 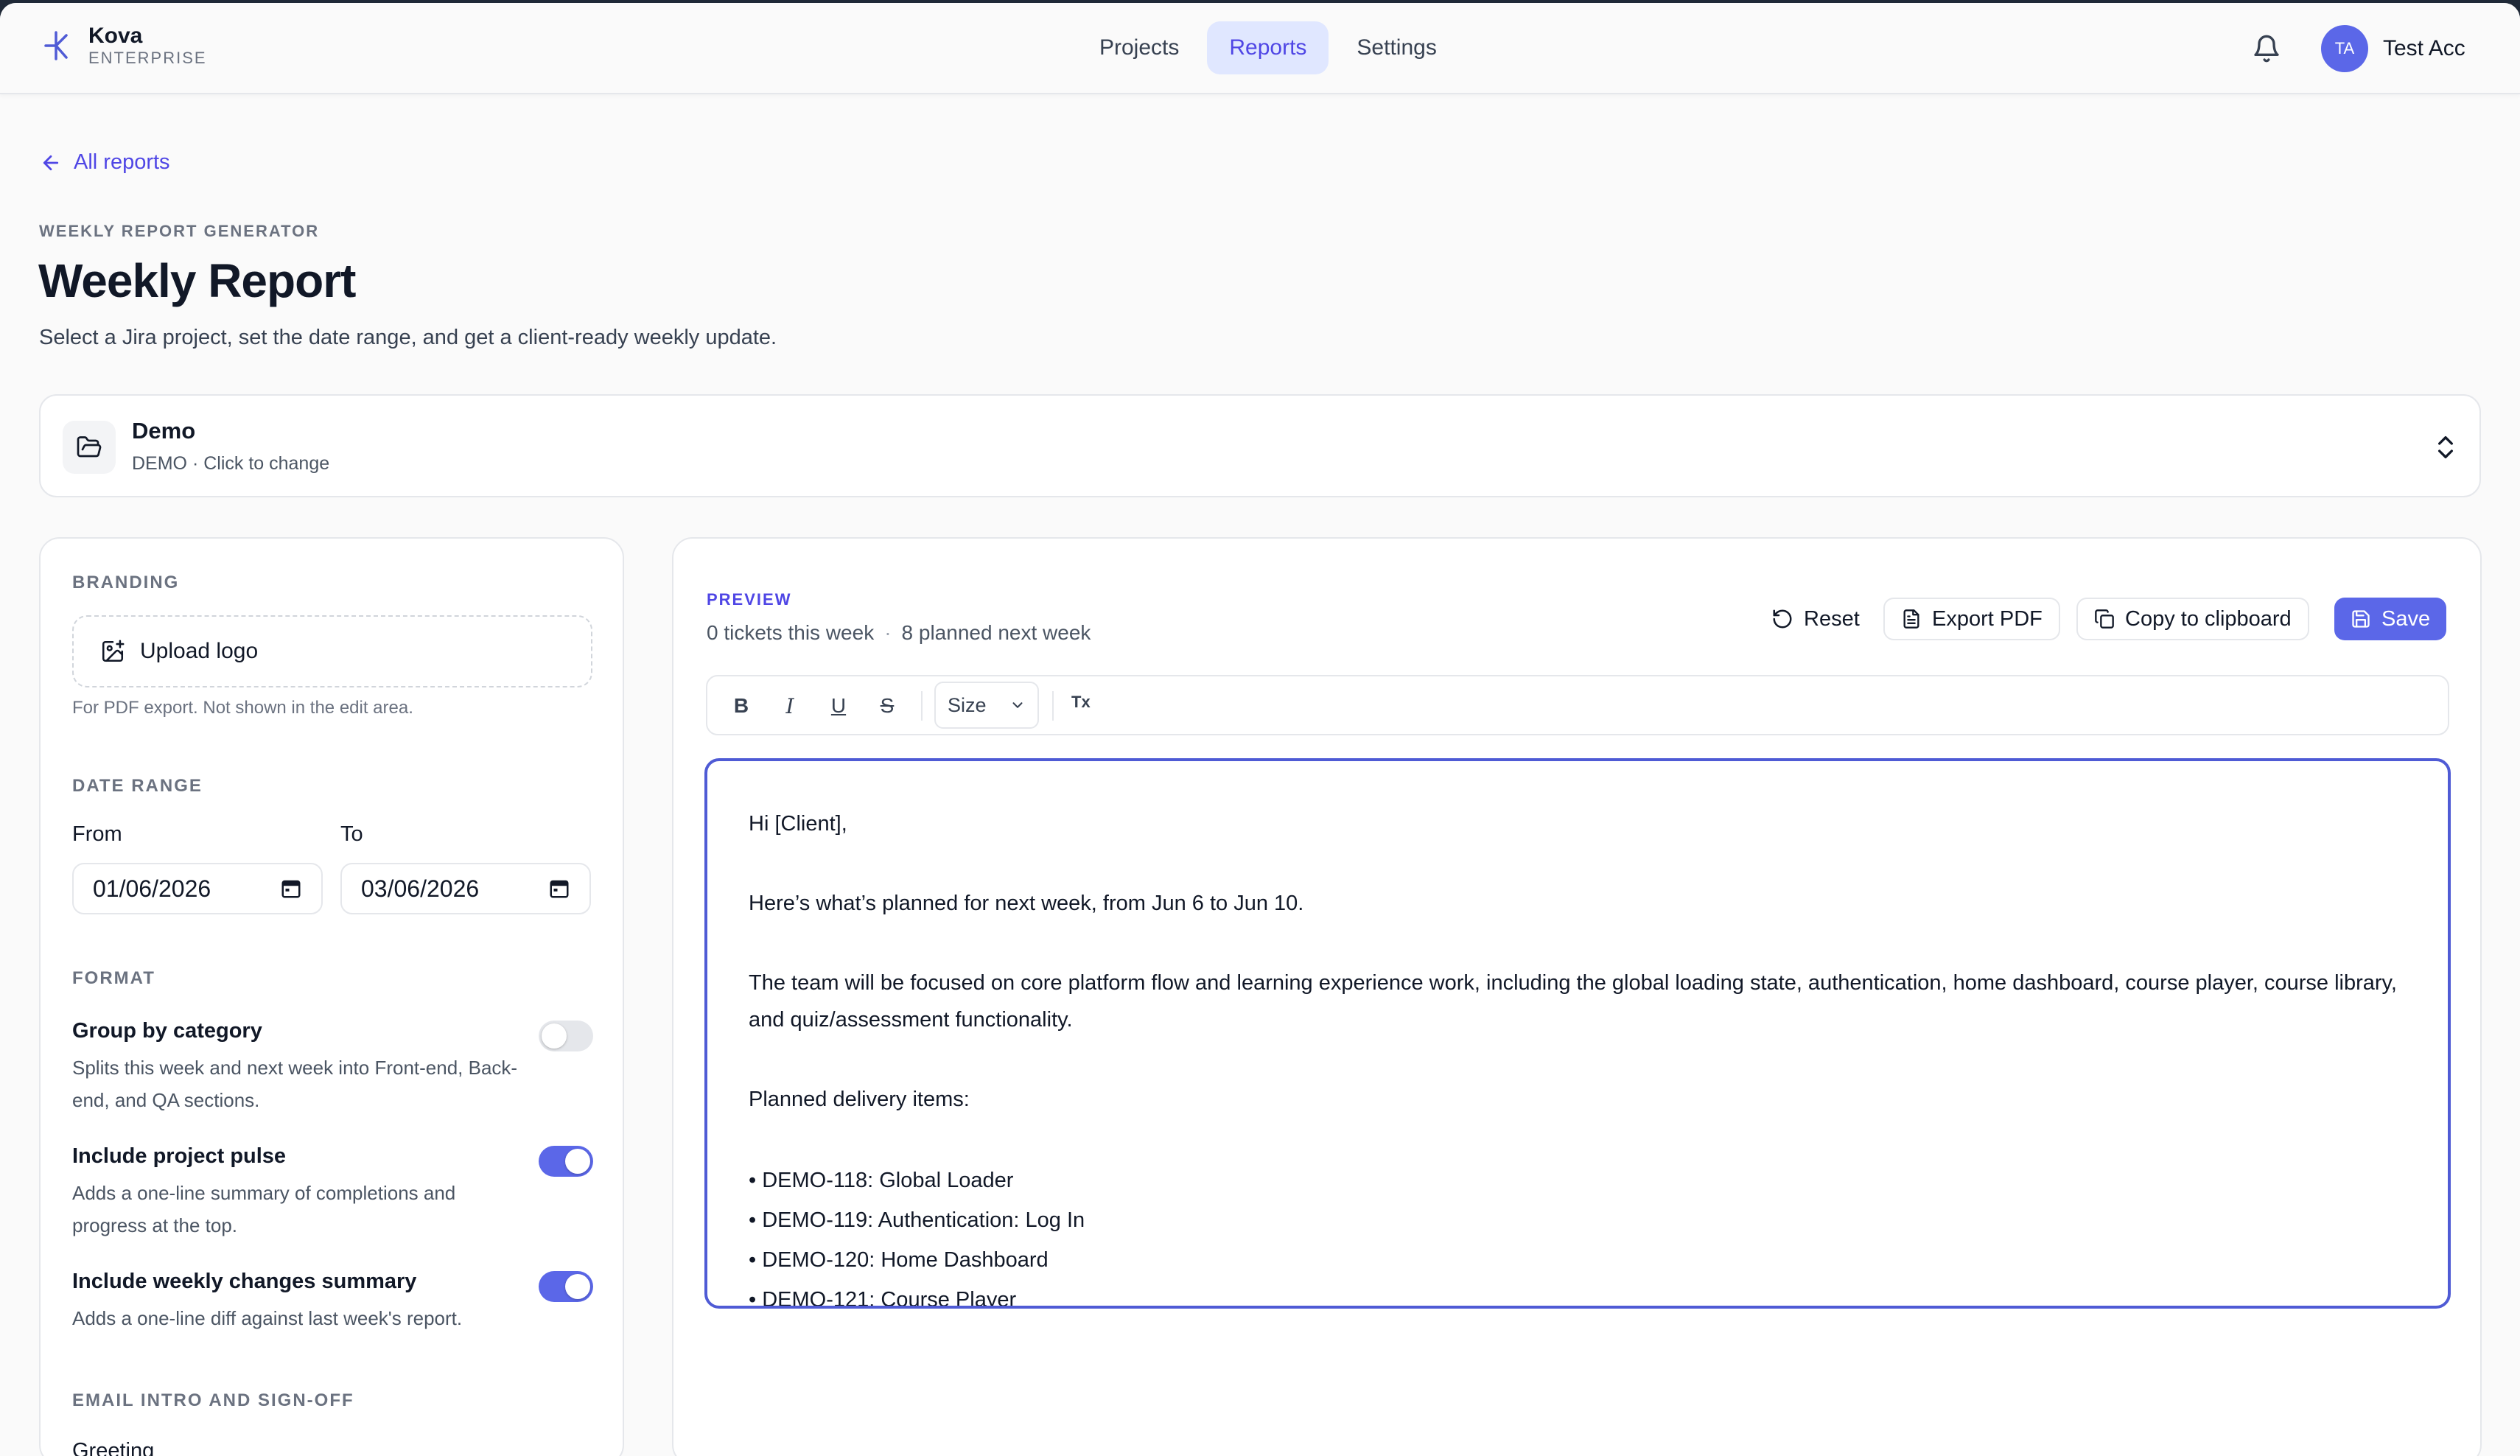 What do you see at coordinates (968, 704) in the screenshot?
I see `font-size-value: Size` at bounding box center [968, 704].